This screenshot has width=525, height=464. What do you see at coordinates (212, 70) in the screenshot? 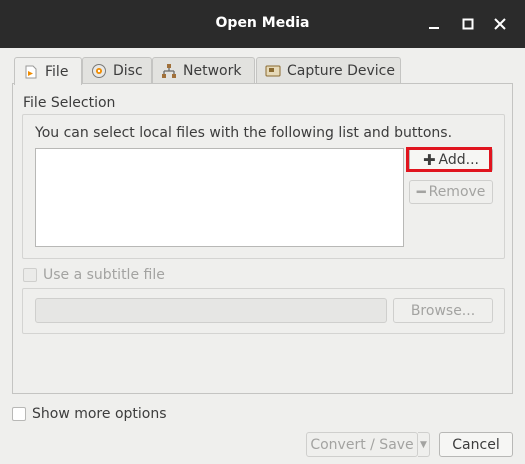
I see `tab-network-label: Network` at bounding box center [212, 70].